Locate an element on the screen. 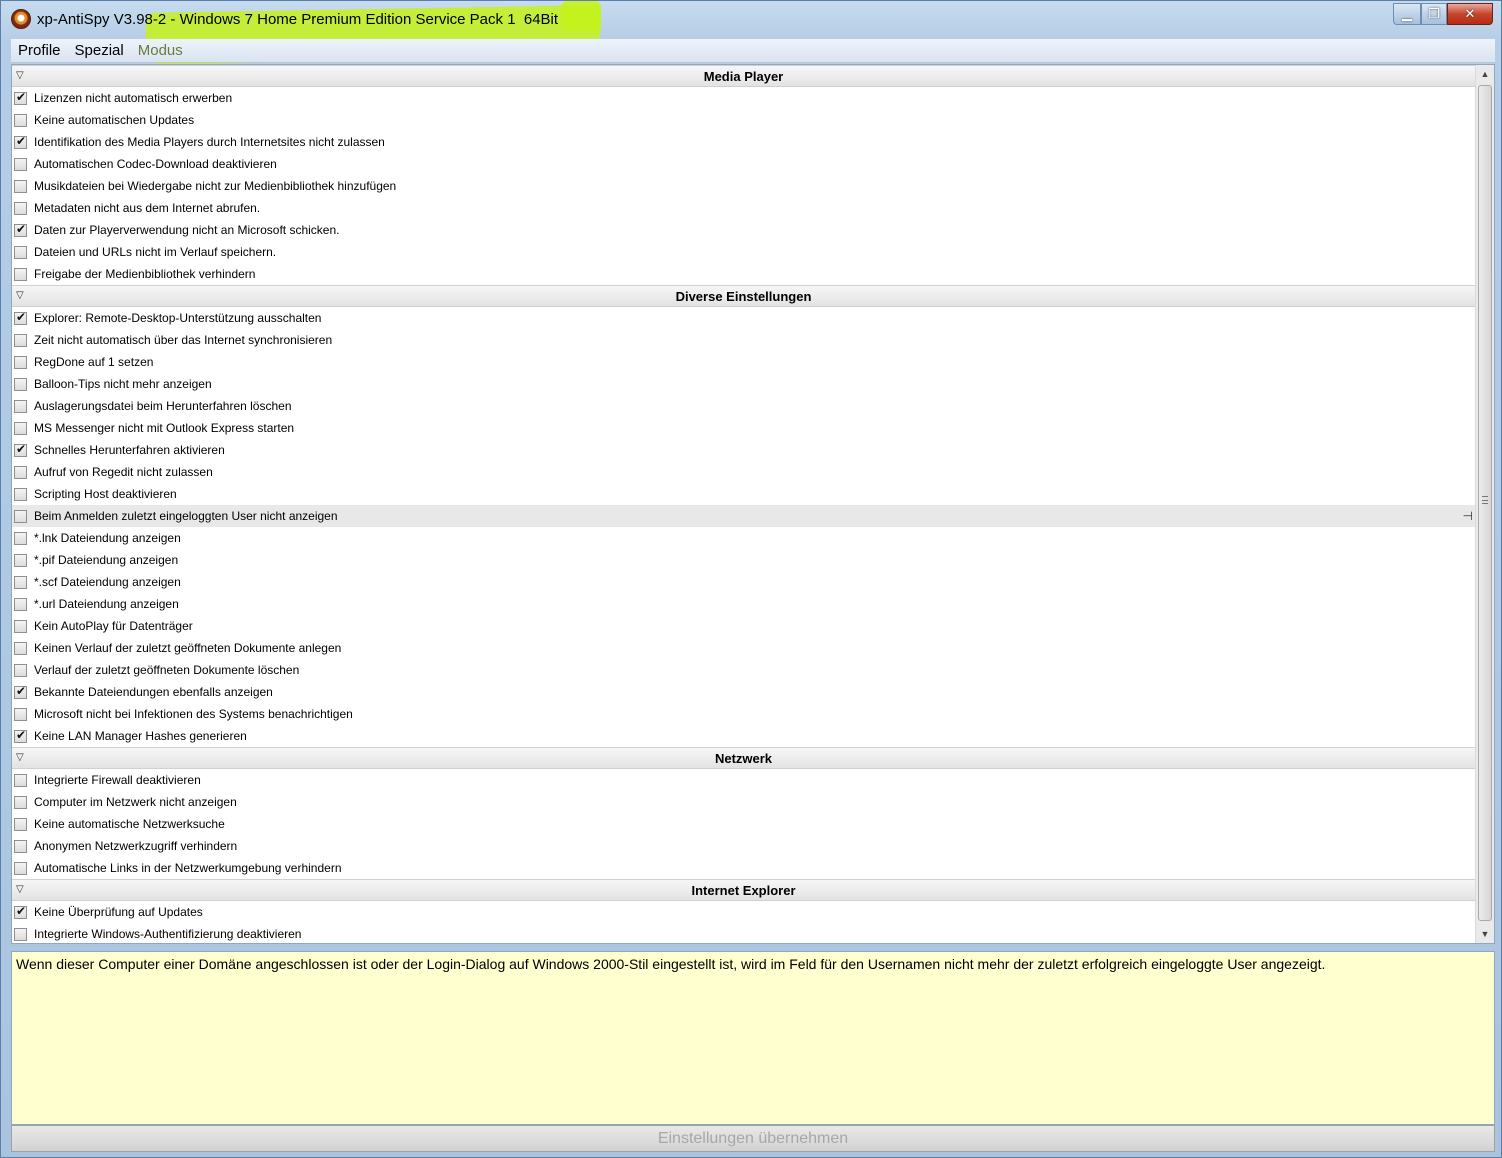  setting-label: Schnelles Herunterfahren aktivieren is located at coordinates (129, 450).